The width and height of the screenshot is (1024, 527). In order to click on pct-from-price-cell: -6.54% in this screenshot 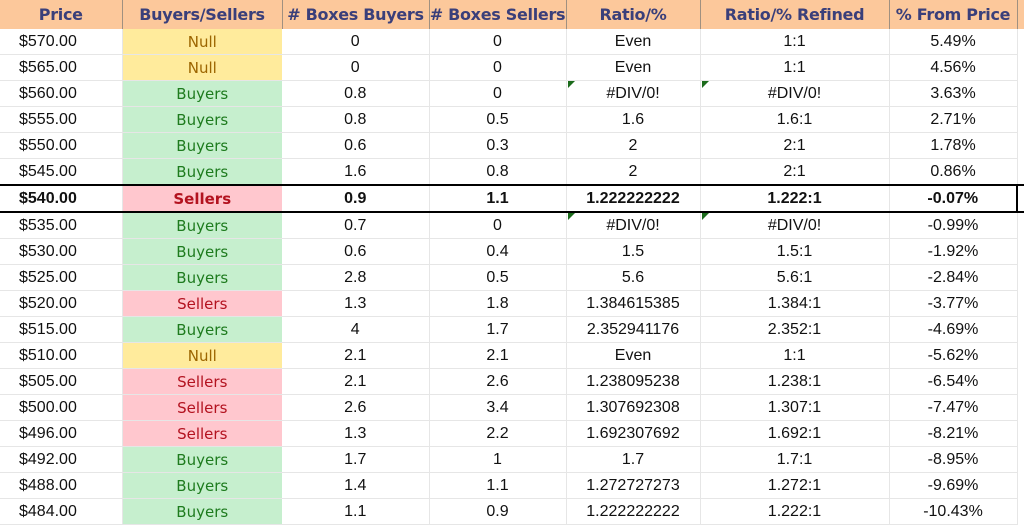, I will do `click(953, 381)`.